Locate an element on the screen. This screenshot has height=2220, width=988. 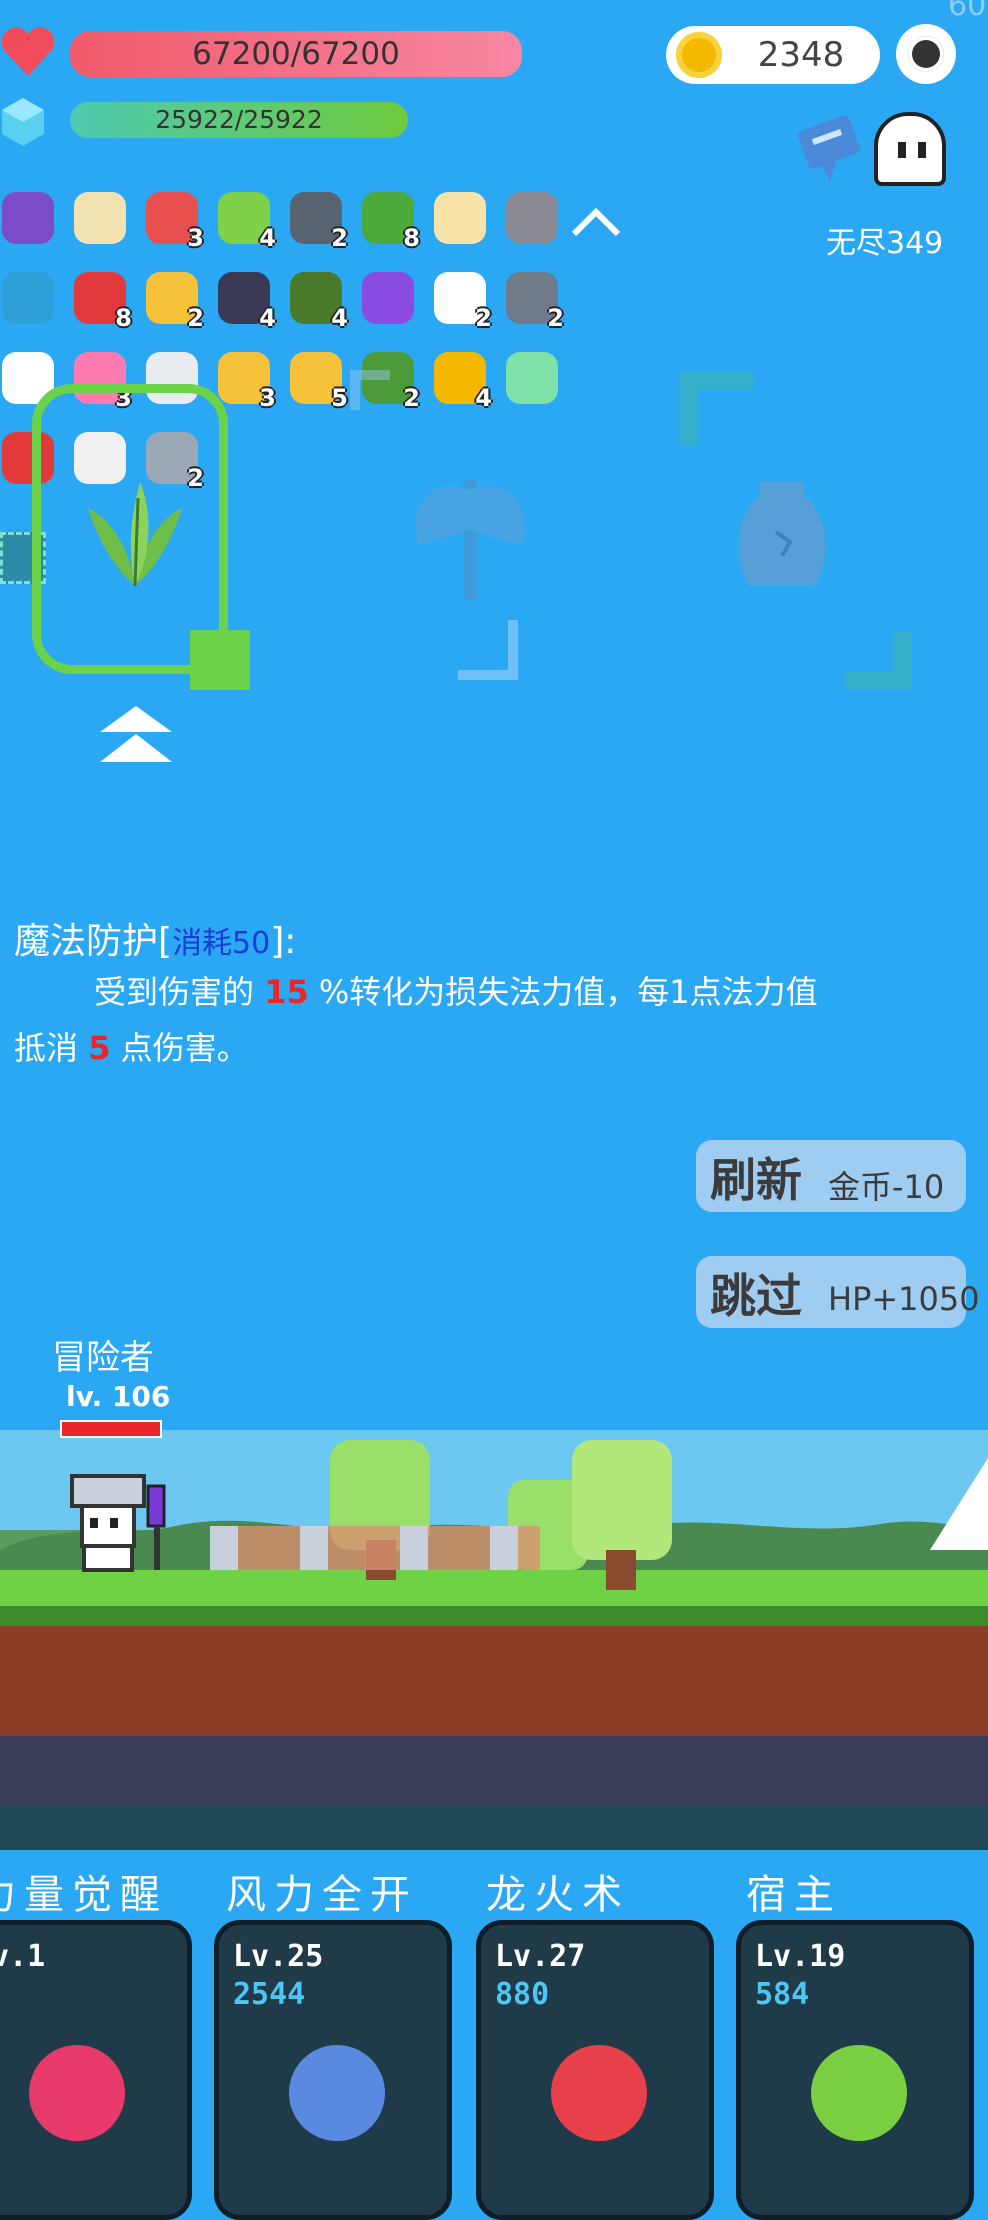
test-tube-icon is located at coordinates (77, 2093).